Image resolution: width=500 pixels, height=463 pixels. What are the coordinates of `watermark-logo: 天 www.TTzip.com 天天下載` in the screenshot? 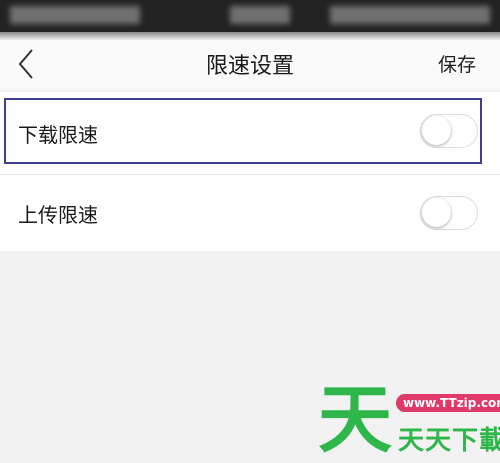 It's located at (409, 420).